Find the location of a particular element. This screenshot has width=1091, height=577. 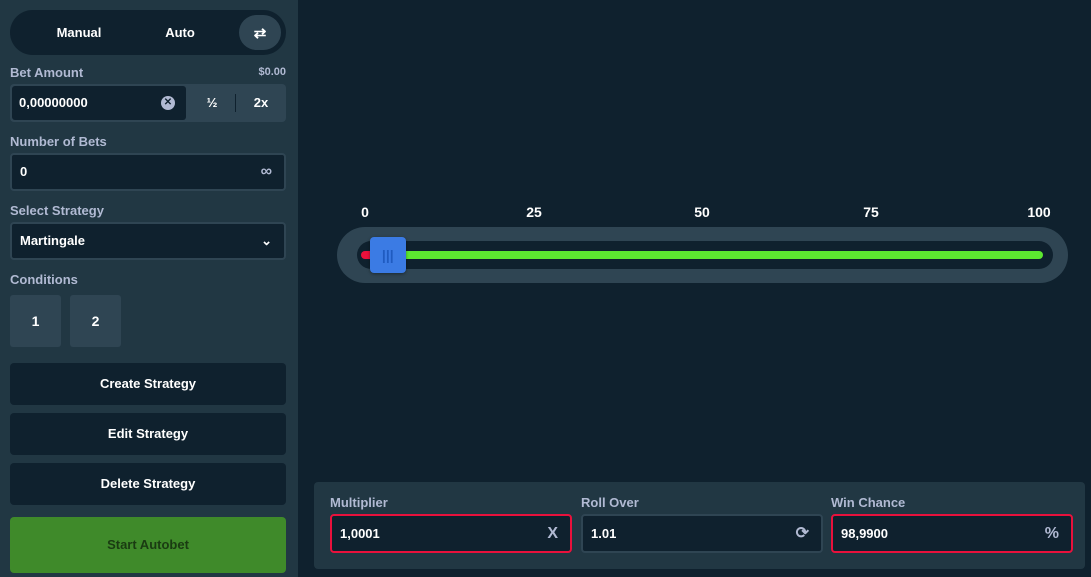

multiplier-value: 1,0001 is located at coordinates (360, 533).